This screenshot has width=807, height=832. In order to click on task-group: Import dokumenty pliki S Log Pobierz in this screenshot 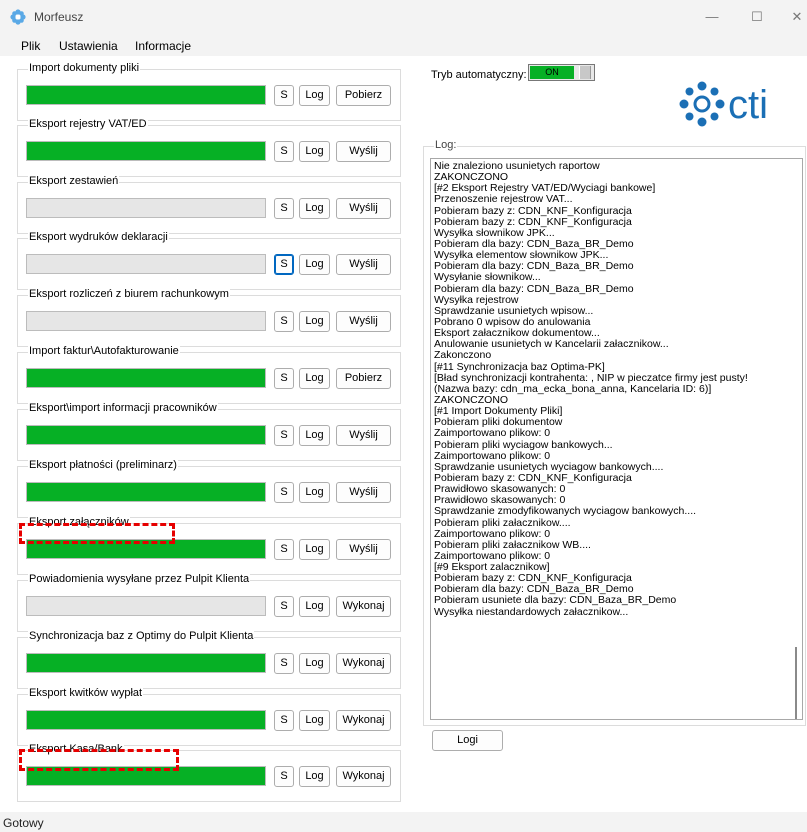, I will do `click(209, 91)`.